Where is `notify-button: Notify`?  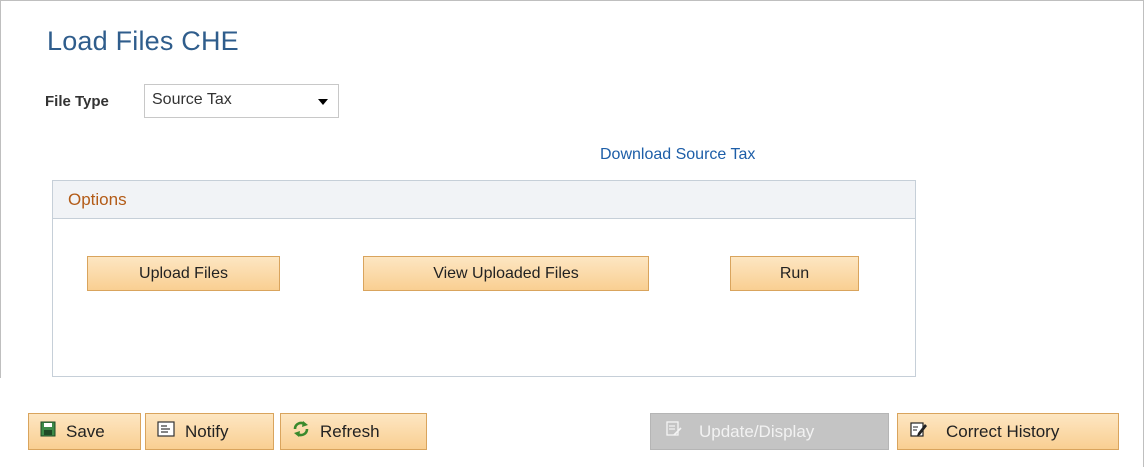 notify-button: Notify is located at coordinates (209, 431).